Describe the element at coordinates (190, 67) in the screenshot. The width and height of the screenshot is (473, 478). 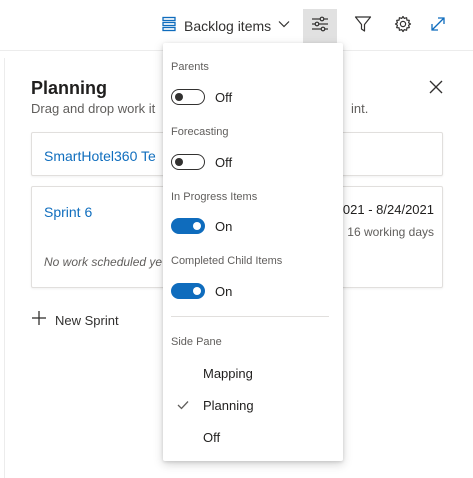
I see `parents-label: Parents` at that location.